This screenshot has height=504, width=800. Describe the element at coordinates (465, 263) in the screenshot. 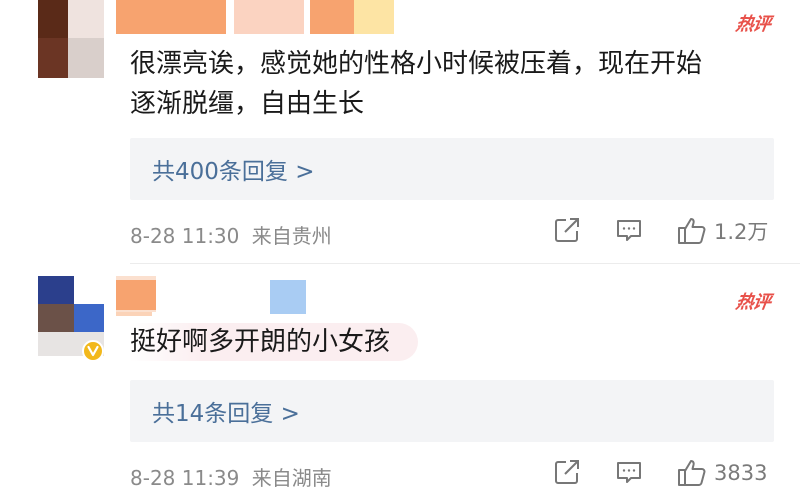

I see `comment-divider` at that location.